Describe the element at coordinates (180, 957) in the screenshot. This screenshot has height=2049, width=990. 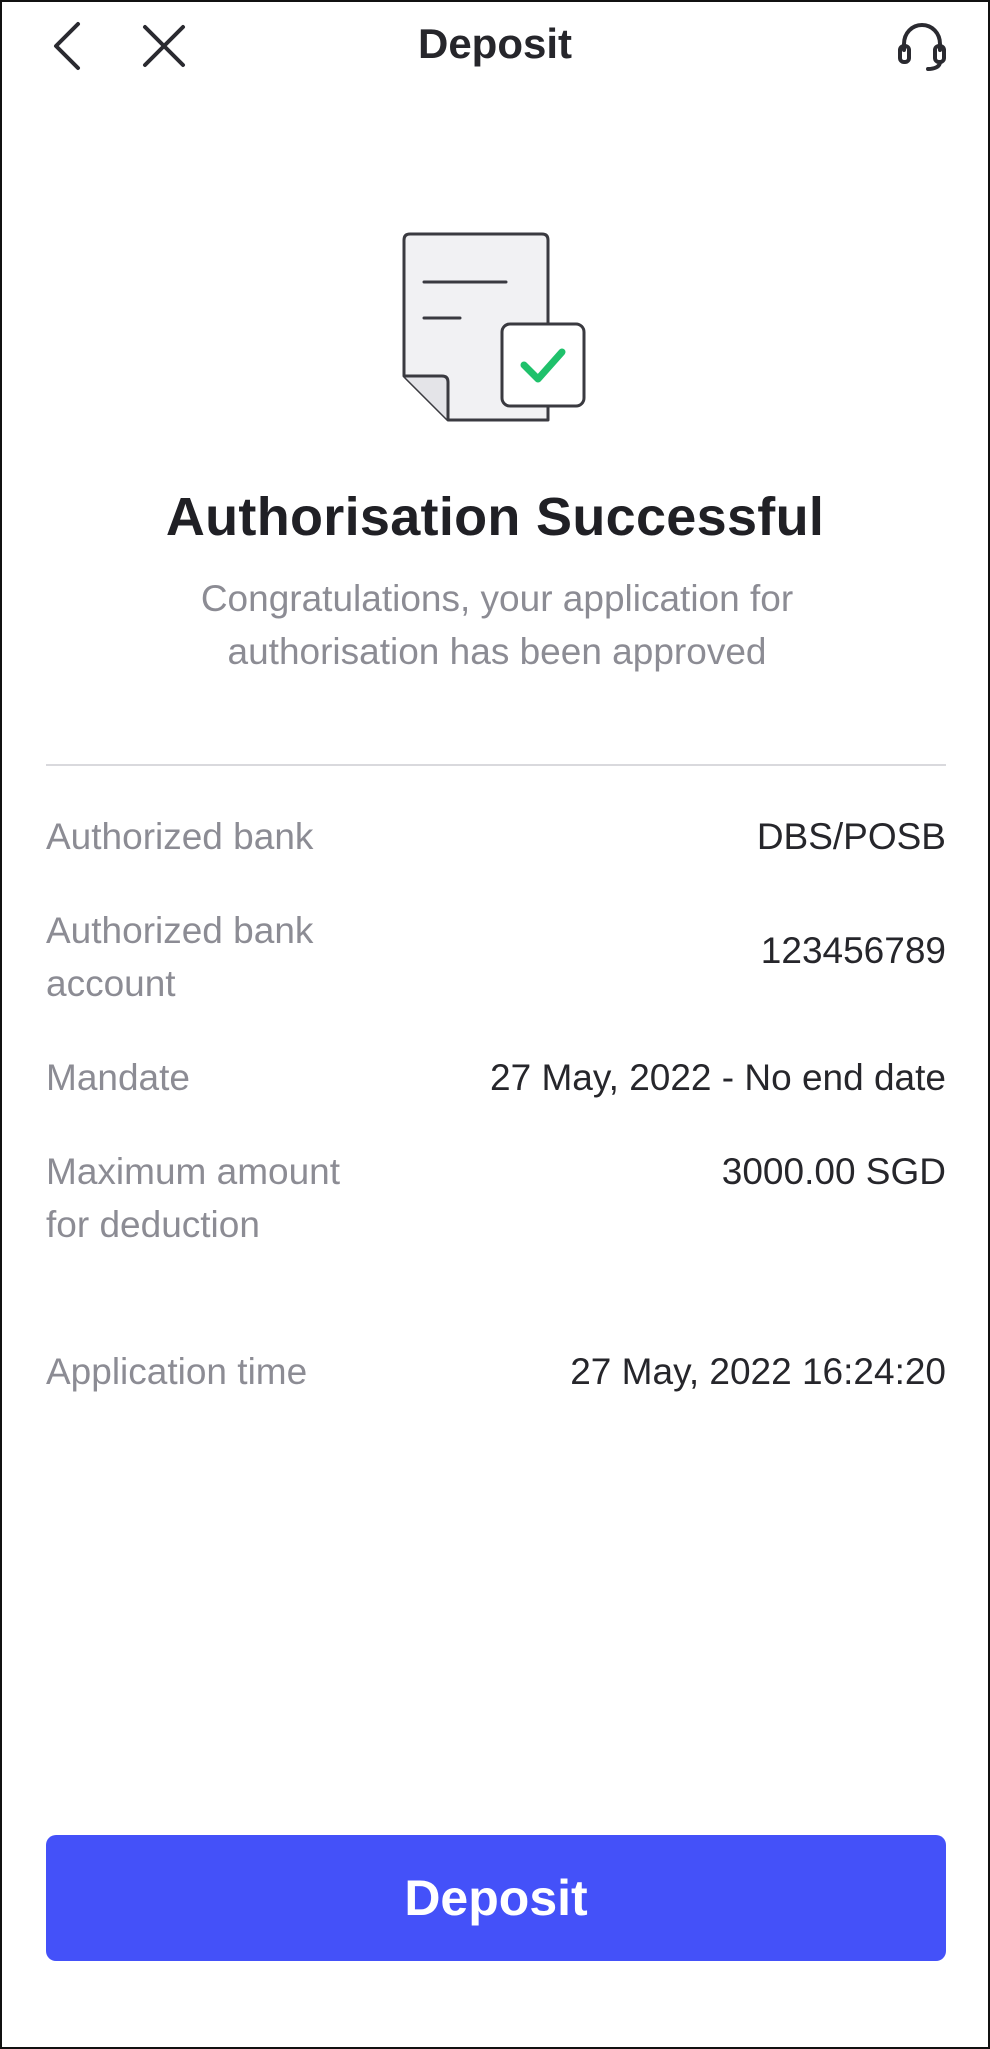
I see `detail-label: Authorized bank account` at that location.